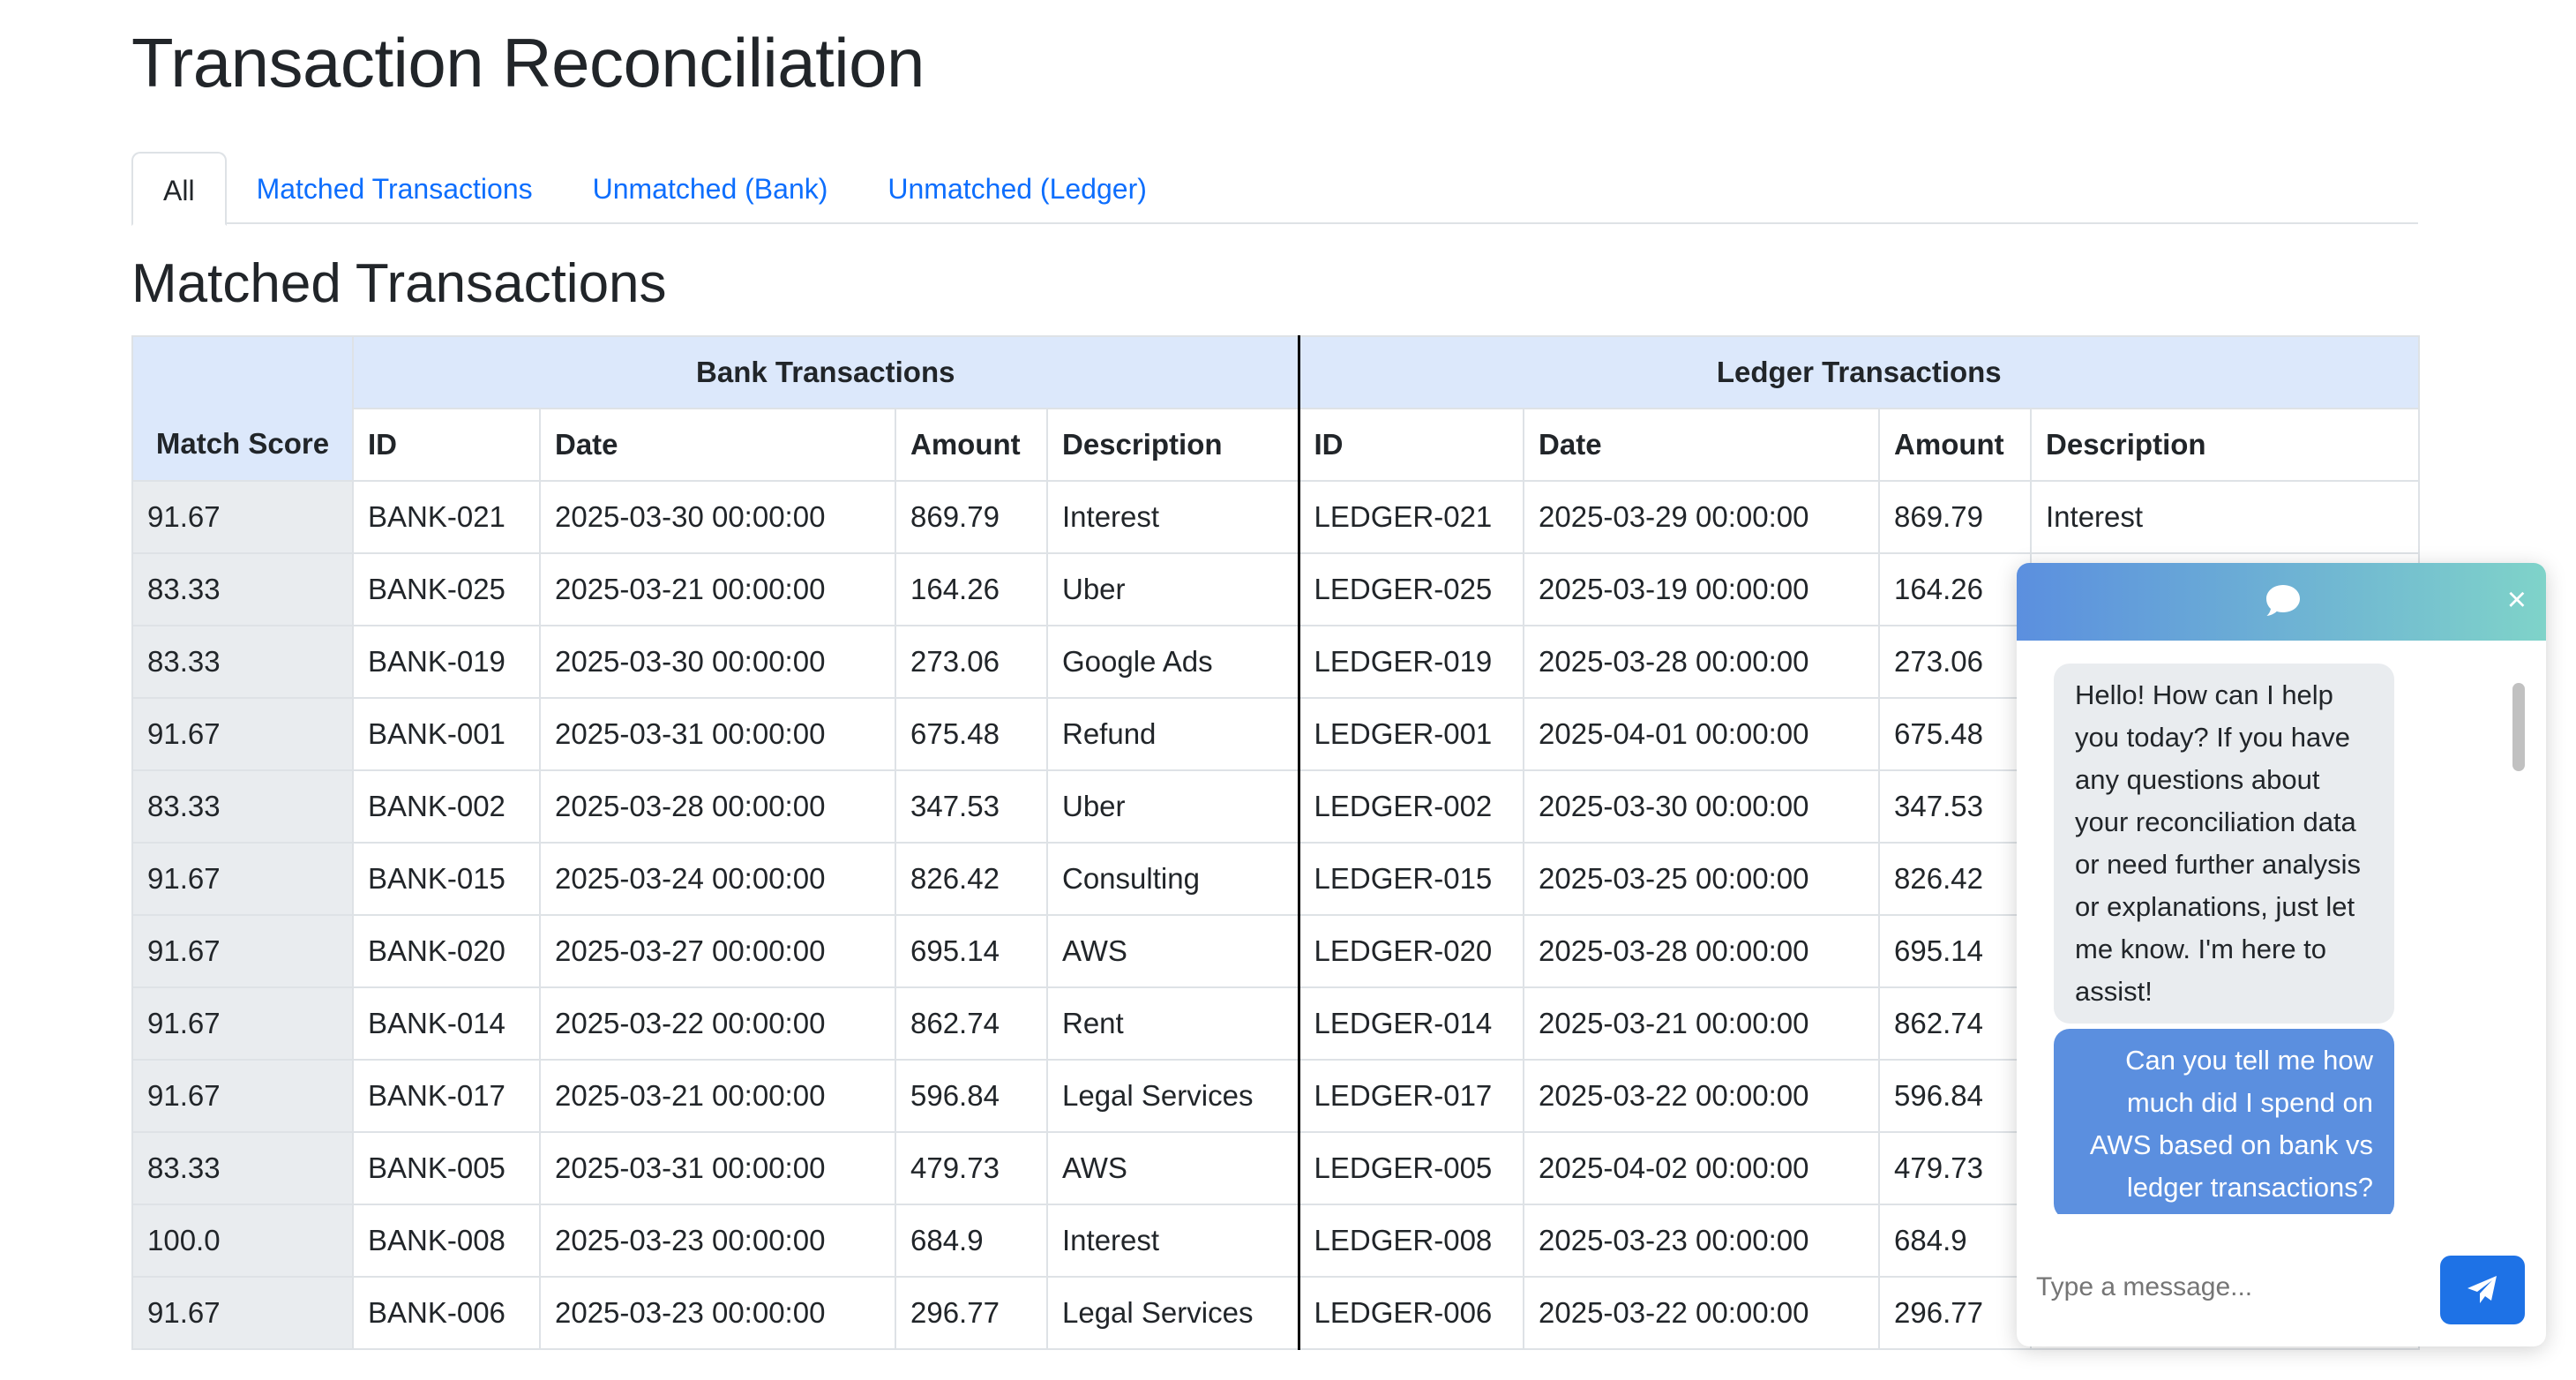  Describe the element at coordinates (1172, 662) in the screenshot. I see `bank-description-cell: Google Ads` at that location.